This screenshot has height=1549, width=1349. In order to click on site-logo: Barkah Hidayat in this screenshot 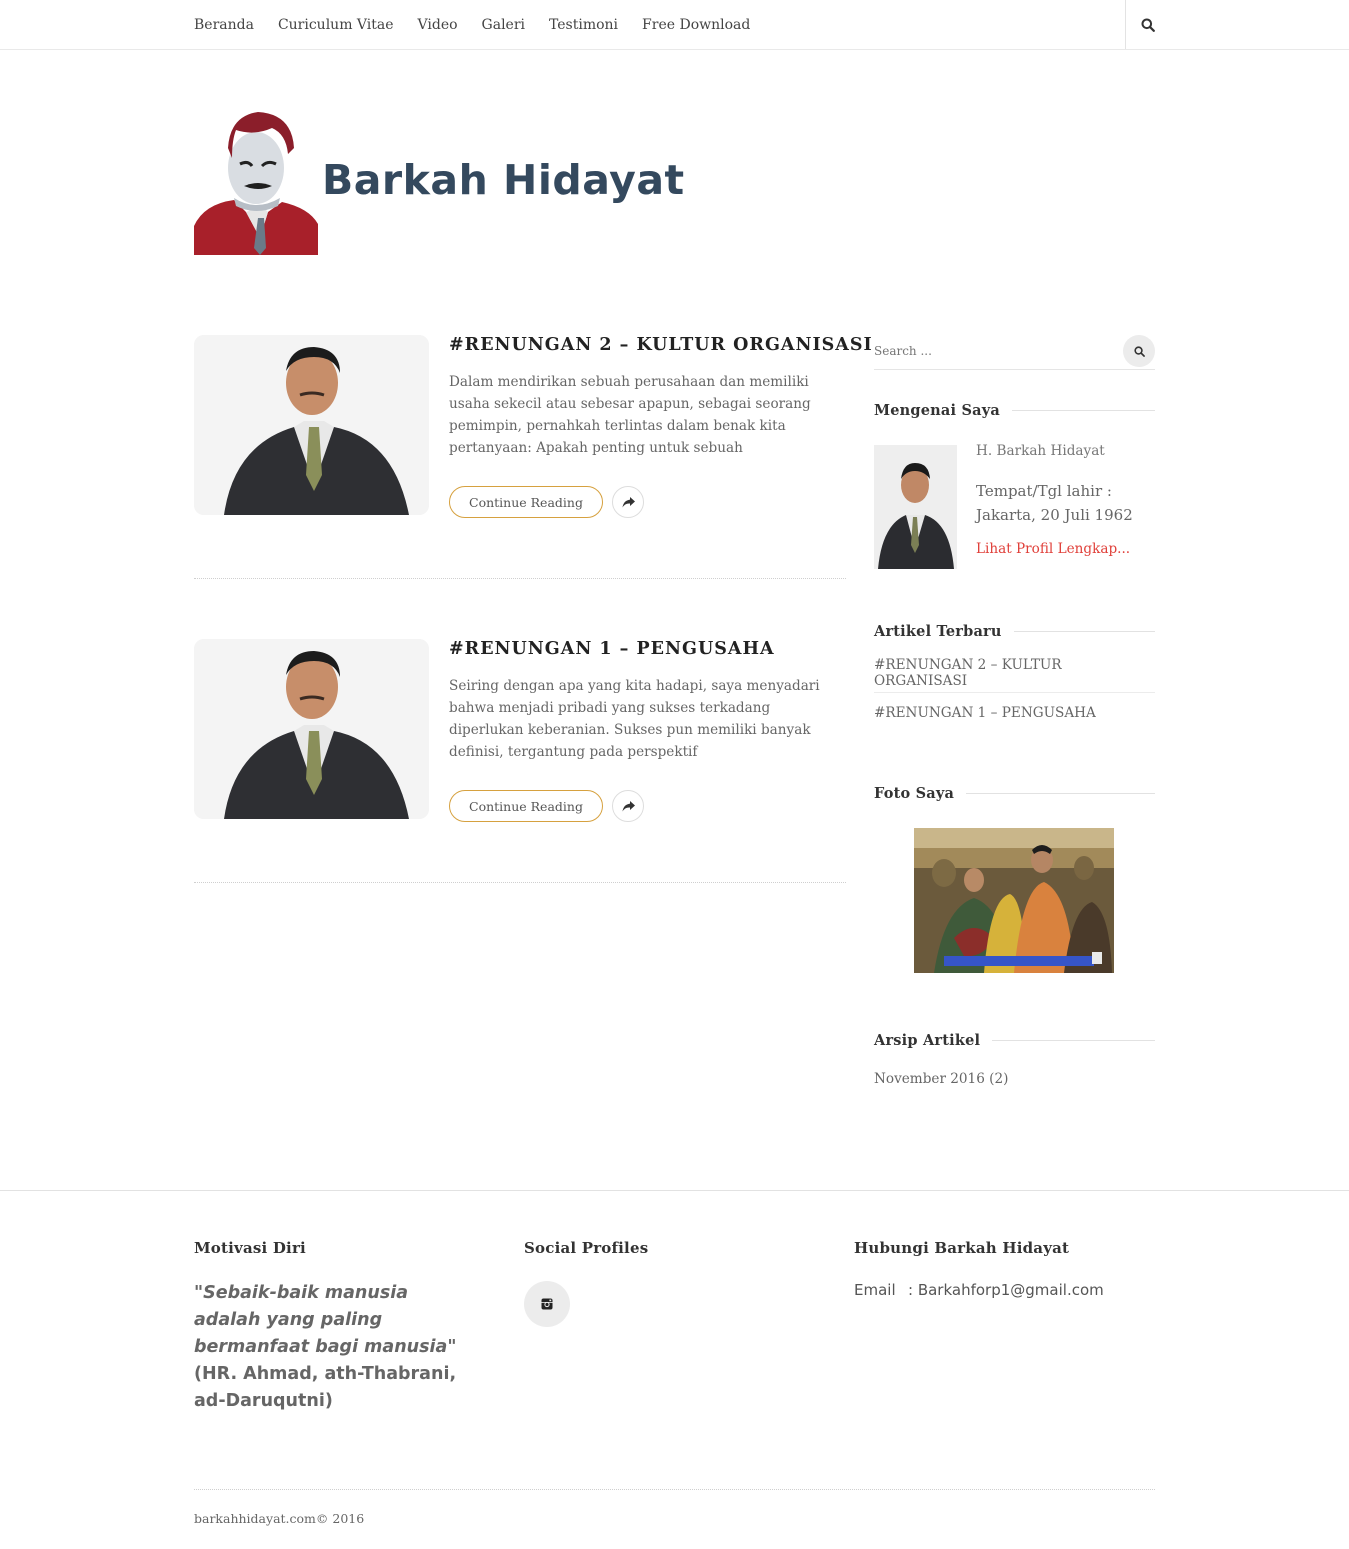, I will do `click(439, 183)`.